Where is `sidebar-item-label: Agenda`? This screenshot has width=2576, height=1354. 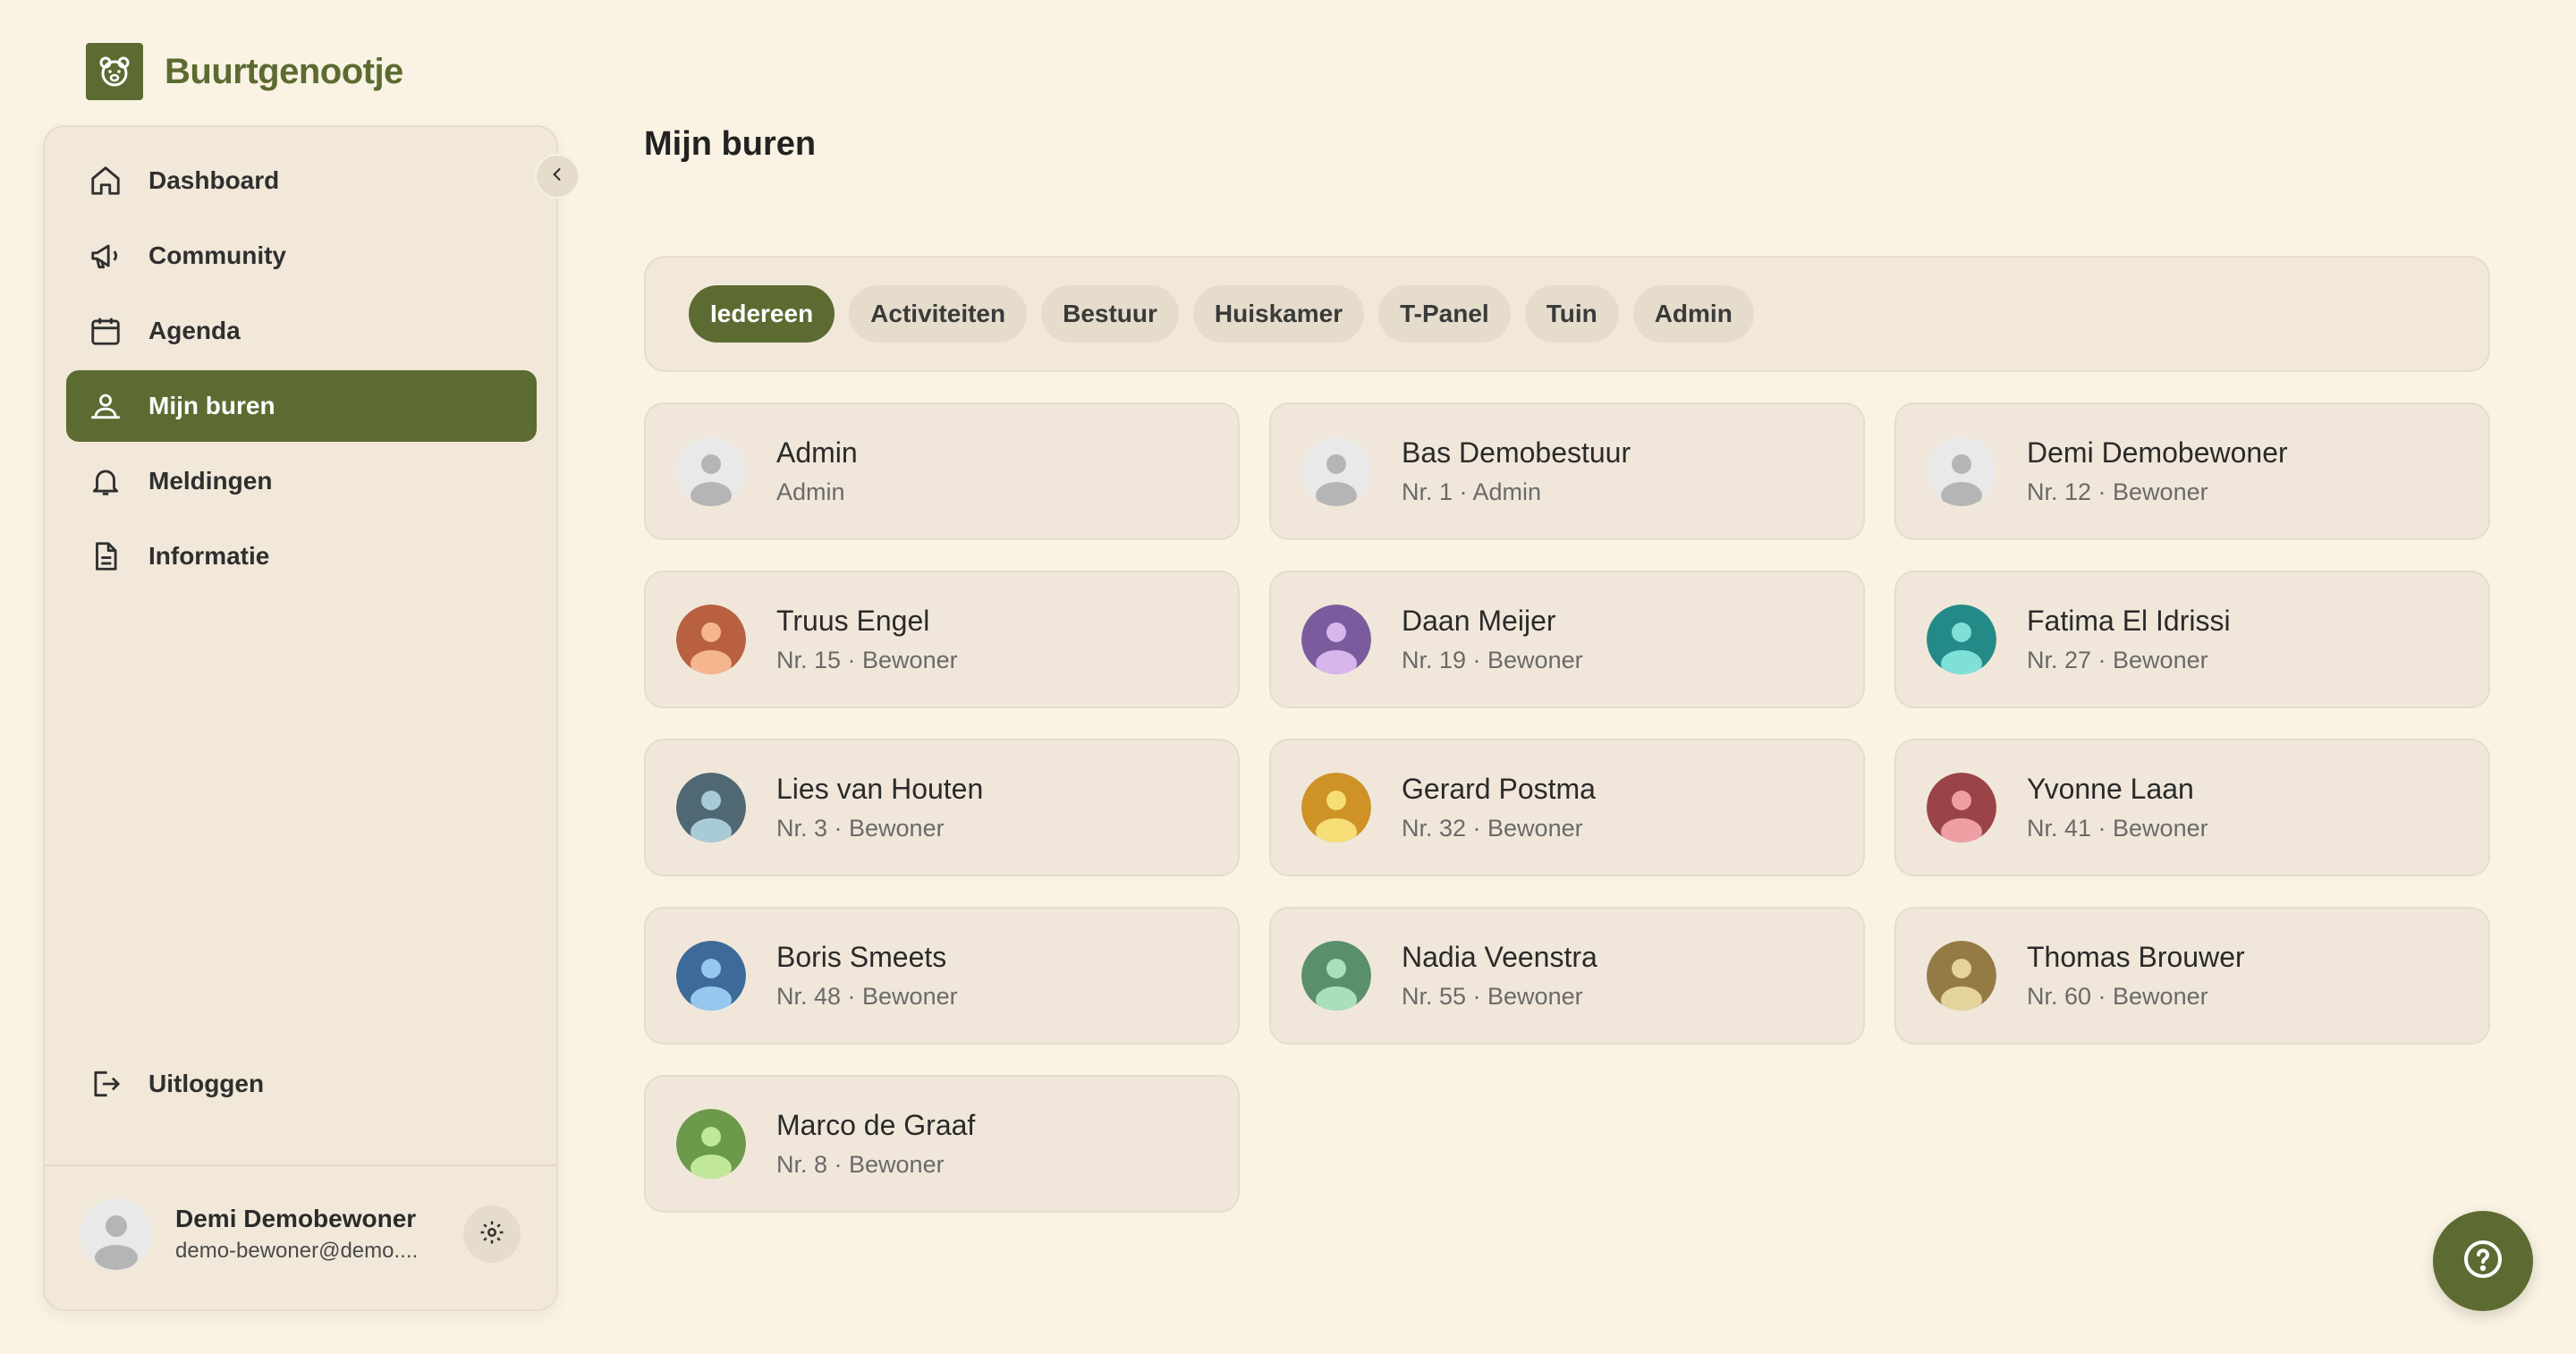 sidebar-item-label: Agenda is located at coordinates (194, 330).